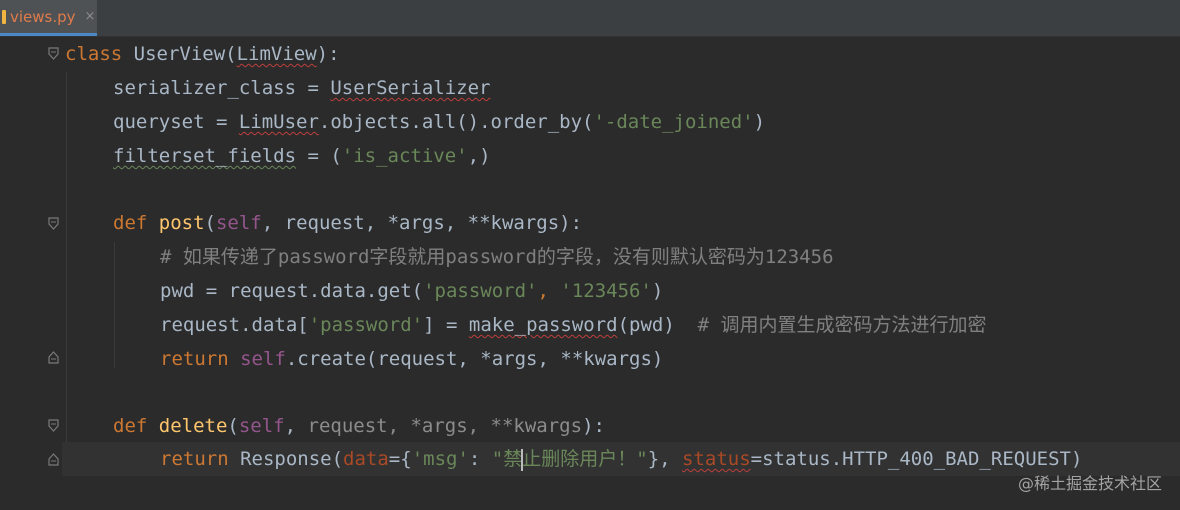 This screenshot has width=1180, height=510. What do you see at coordinates (480, 459) in the screenshot?
I see `code-text: :` at bounding box center [480, 459].